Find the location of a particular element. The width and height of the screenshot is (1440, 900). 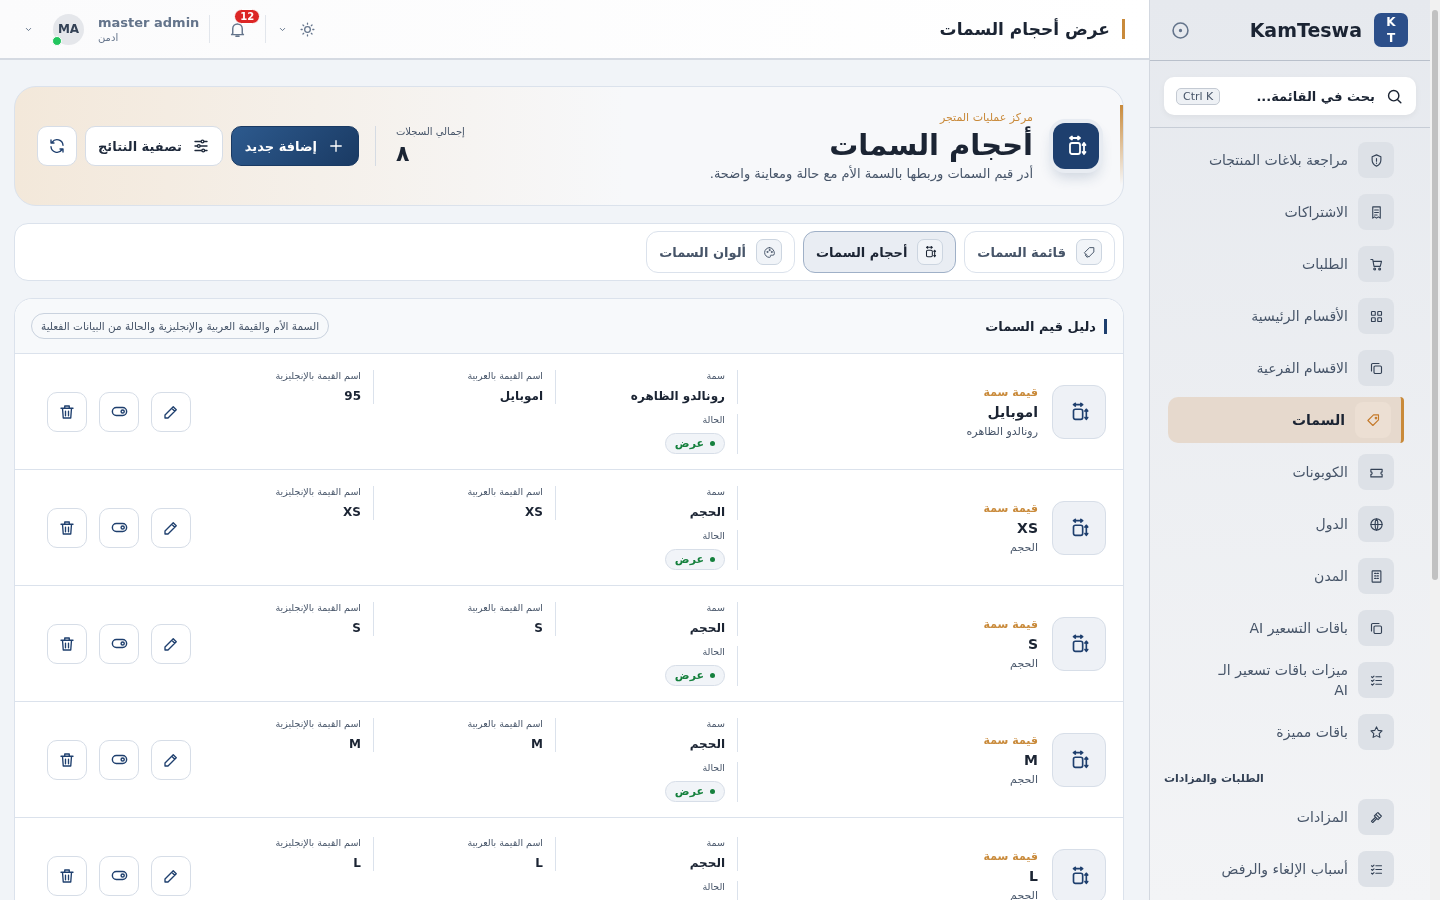

sidebar-item: أسباب الإلغاء والرفض is located at coordinates (1284, 869).